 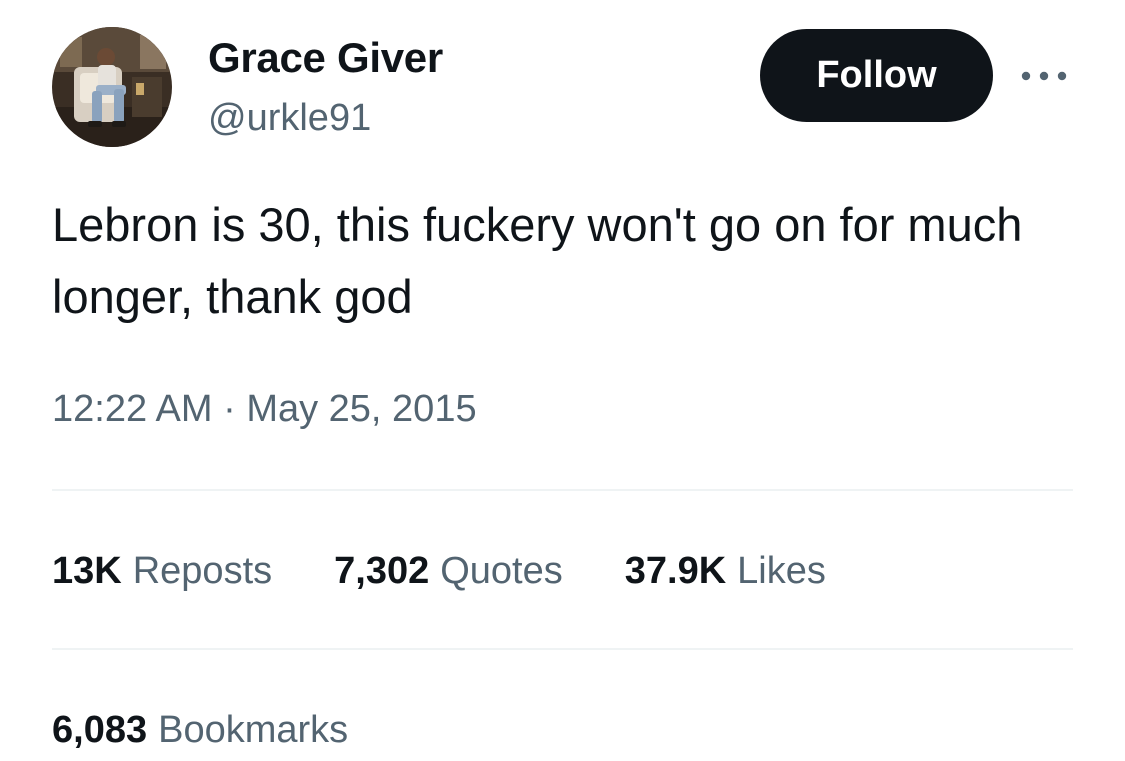 I want to click on engagement-stats: 13K Reposts 7,302 Quotes 37.9K Likes, so click(x=470, y=571).